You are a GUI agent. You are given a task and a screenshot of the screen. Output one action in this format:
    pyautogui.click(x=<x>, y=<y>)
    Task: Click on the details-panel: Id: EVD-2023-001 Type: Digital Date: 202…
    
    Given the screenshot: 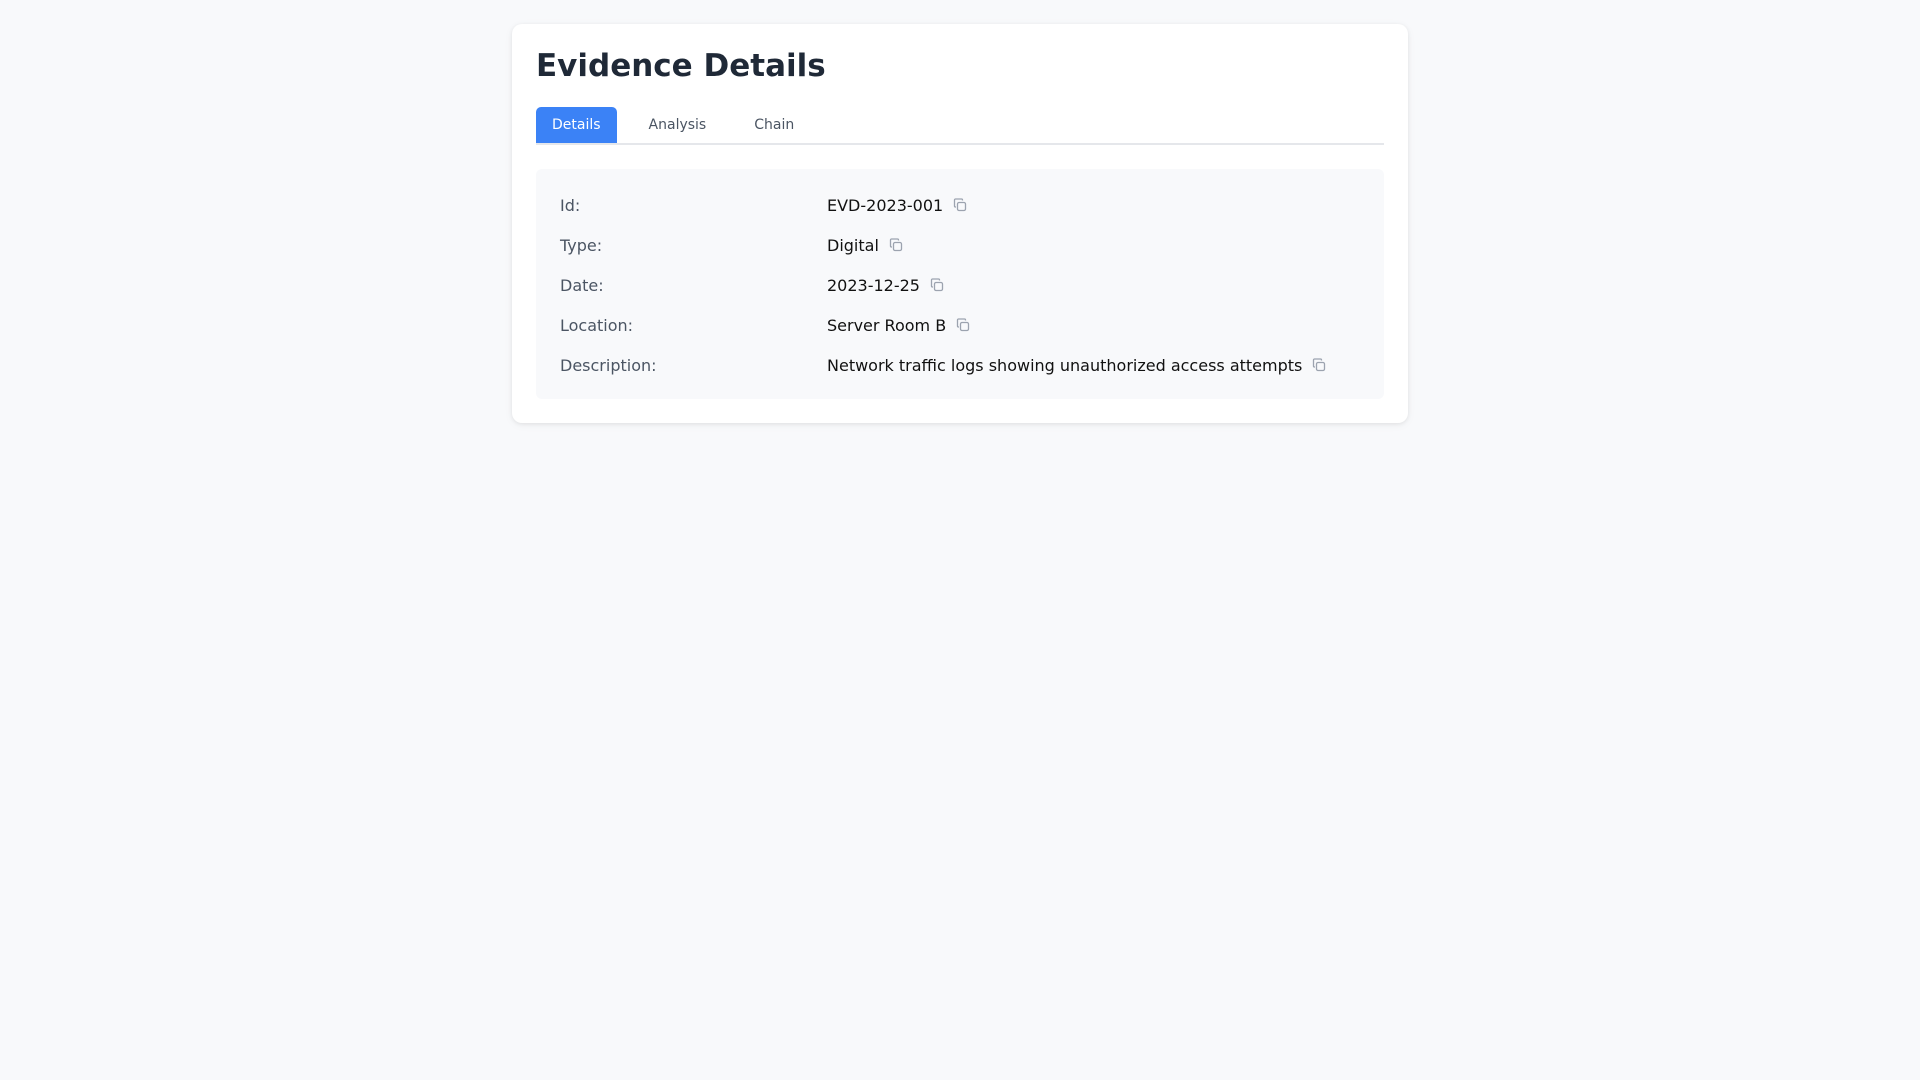 What is the action you would take?
    pyautogui.click(x=960, y=284)
    